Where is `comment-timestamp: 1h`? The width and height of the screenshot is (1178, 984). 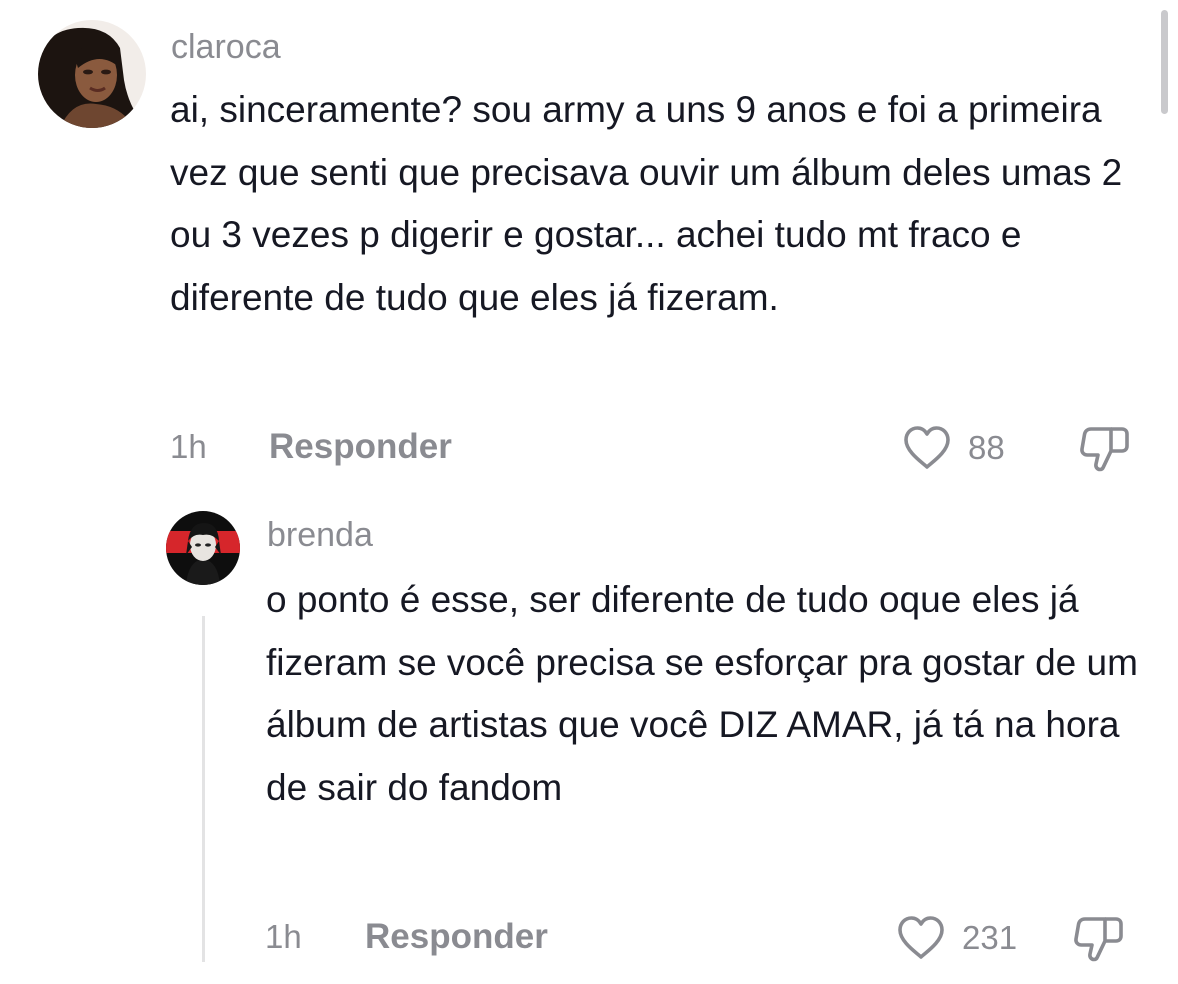 comment-timestamp: 1h is located at coordinates (188, 446).